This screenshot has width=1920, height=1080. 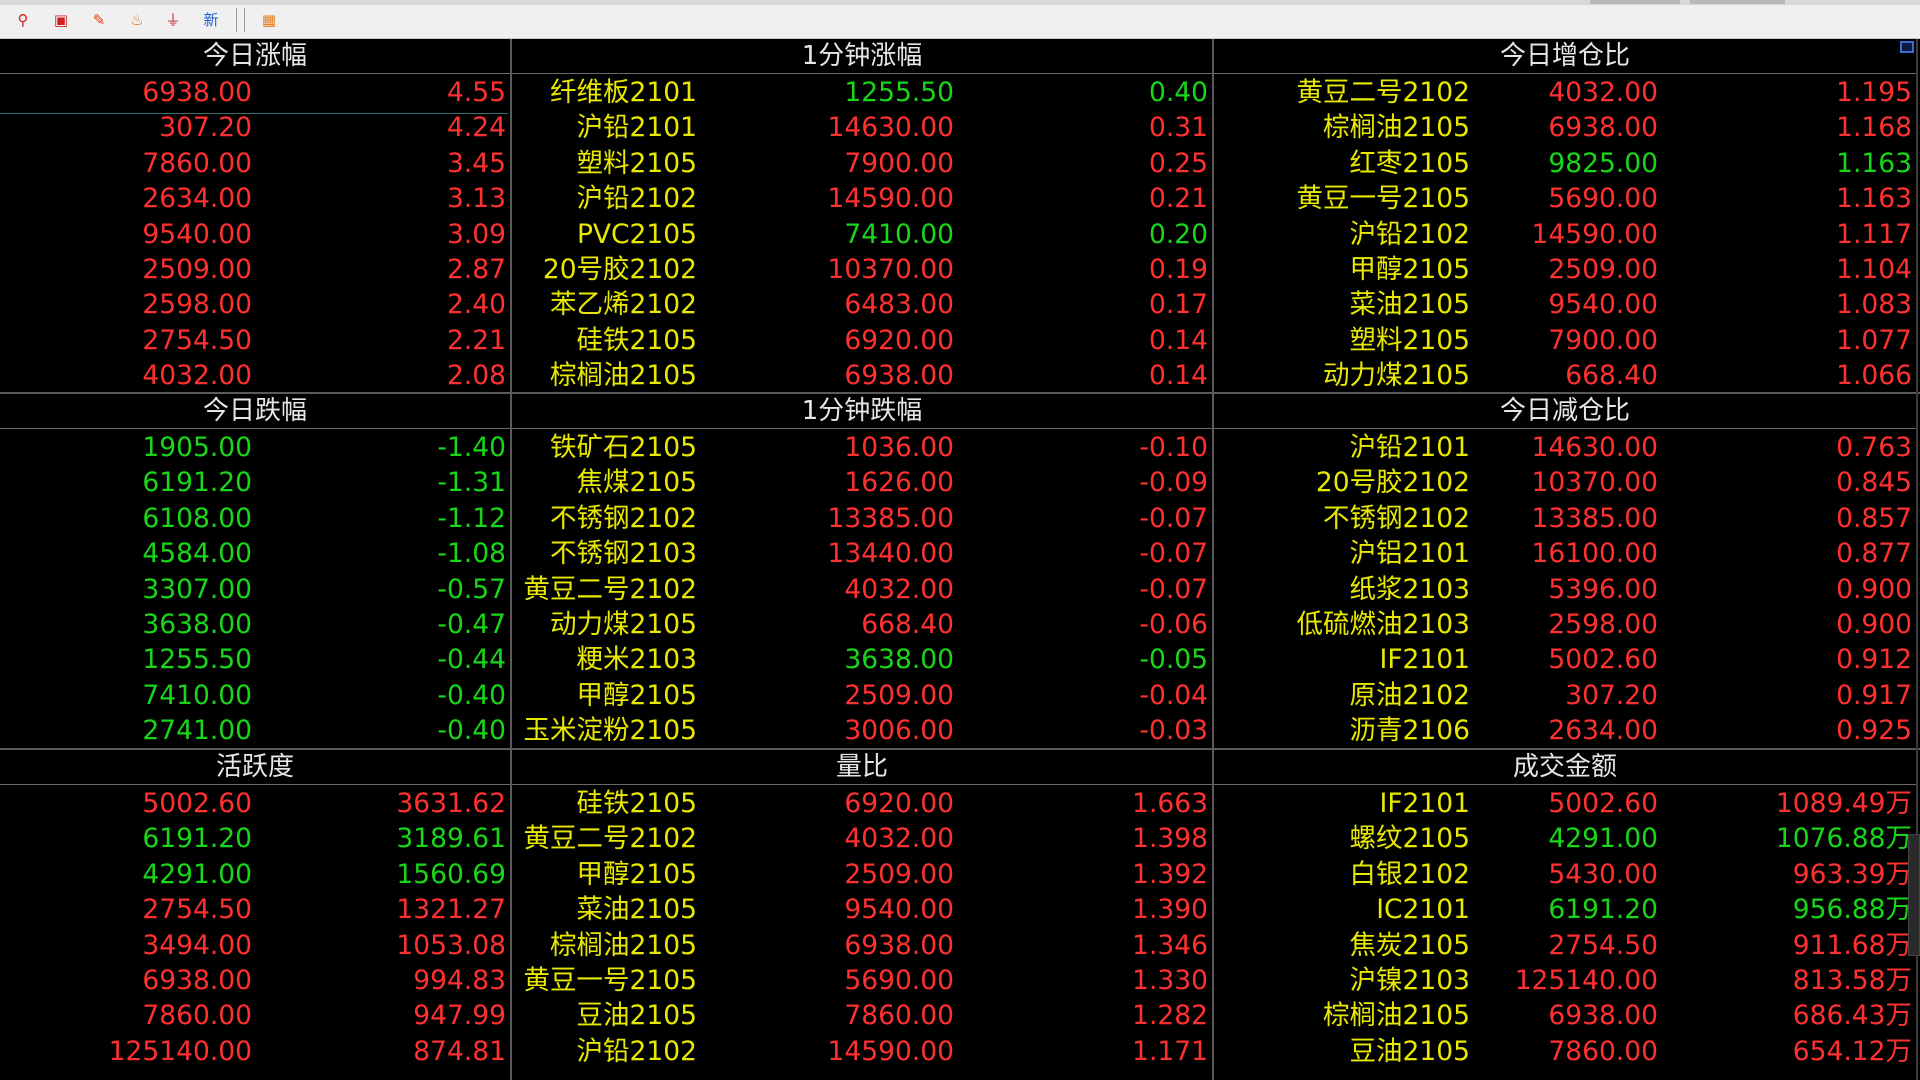 I want to click on list-item: 沪铅2101 14630.00 0.763, so click(x=1565, y=447).